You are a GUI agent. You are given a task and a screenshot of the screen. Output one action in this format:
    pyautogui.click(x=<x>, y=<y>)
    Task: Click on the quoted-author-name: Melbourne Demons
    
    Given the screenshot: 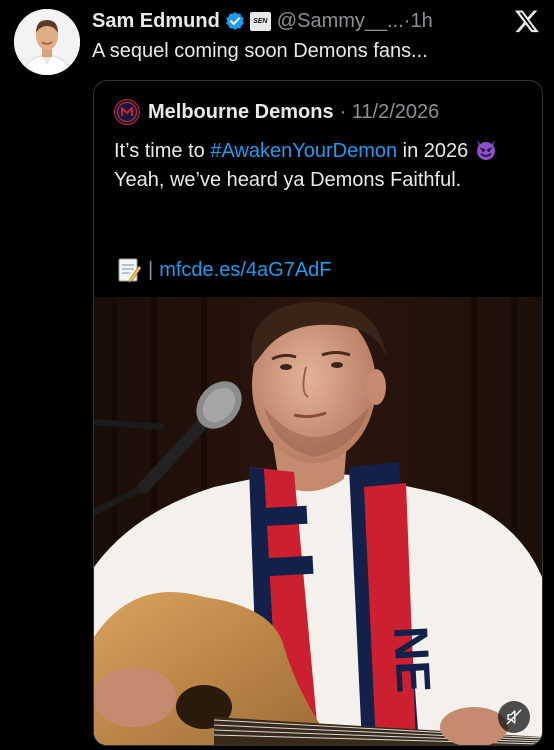 What is the action you would take?
    pyautogui.click(x=241, y=112)
    